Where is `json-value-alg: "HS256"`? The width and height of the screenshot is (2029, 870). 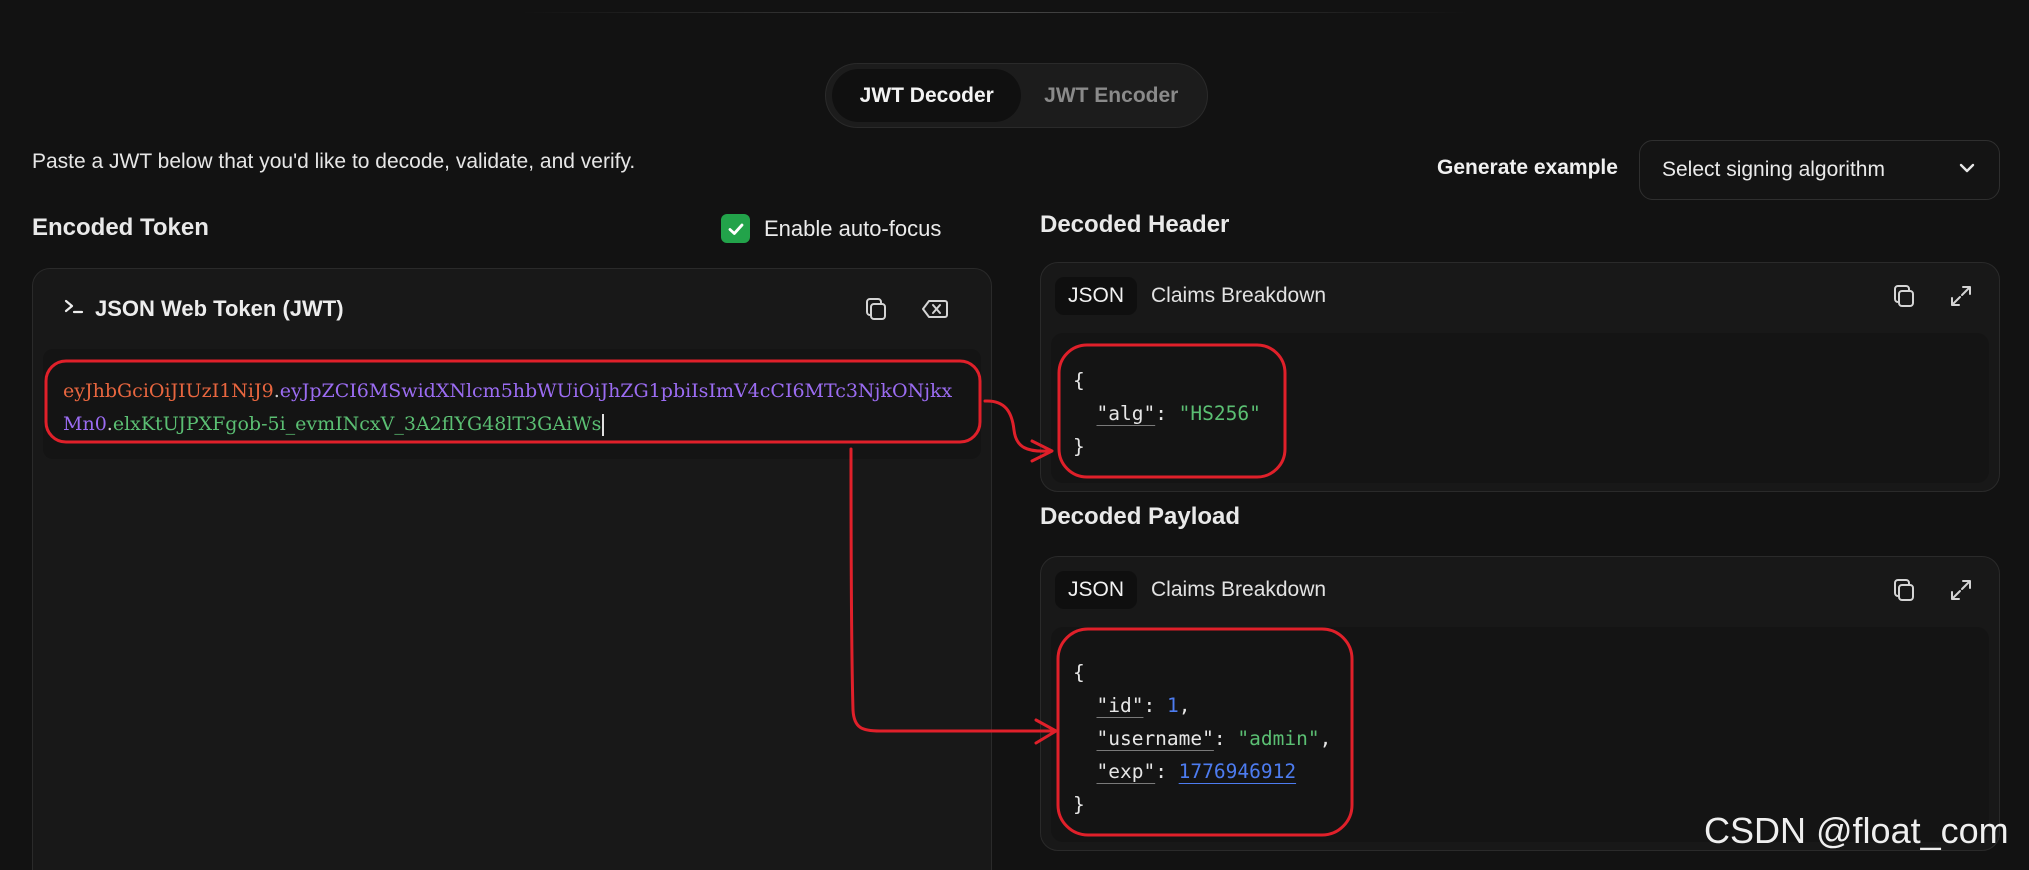 json-value-alg: "HS256" is located at coordinates (1219, 413).